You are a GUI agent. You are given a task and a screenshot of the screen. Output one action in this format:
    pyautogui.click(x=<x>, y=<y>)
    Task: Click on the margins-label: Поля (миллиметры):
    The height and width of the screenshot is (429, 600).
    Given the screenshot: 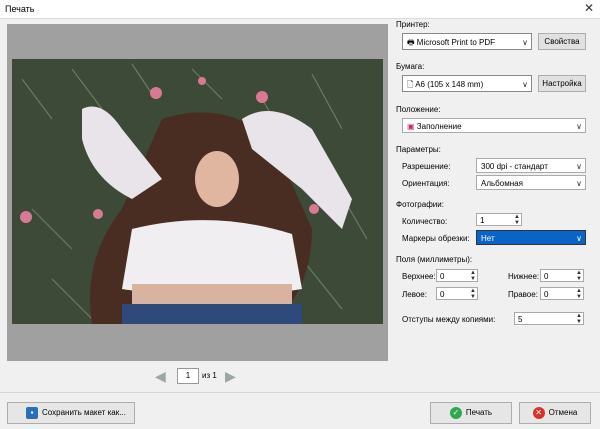 What is the action you would take?
    pyautogui.click(x=434, y=259)
    